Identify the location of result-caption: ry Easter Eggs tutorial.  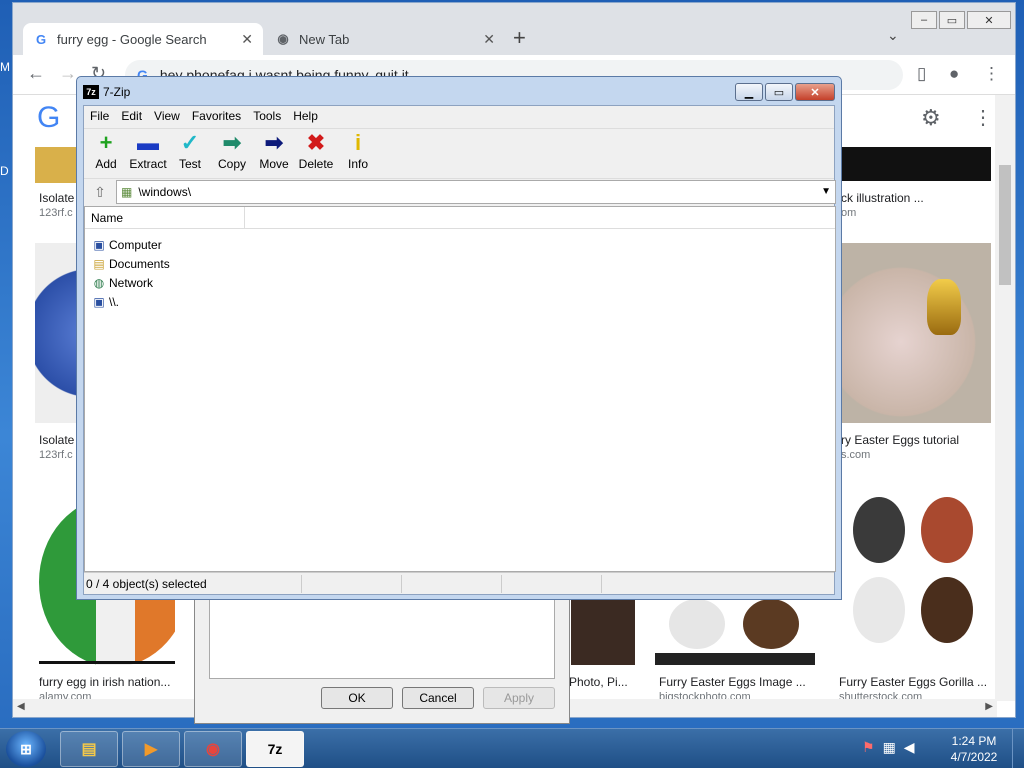
(916, 440).